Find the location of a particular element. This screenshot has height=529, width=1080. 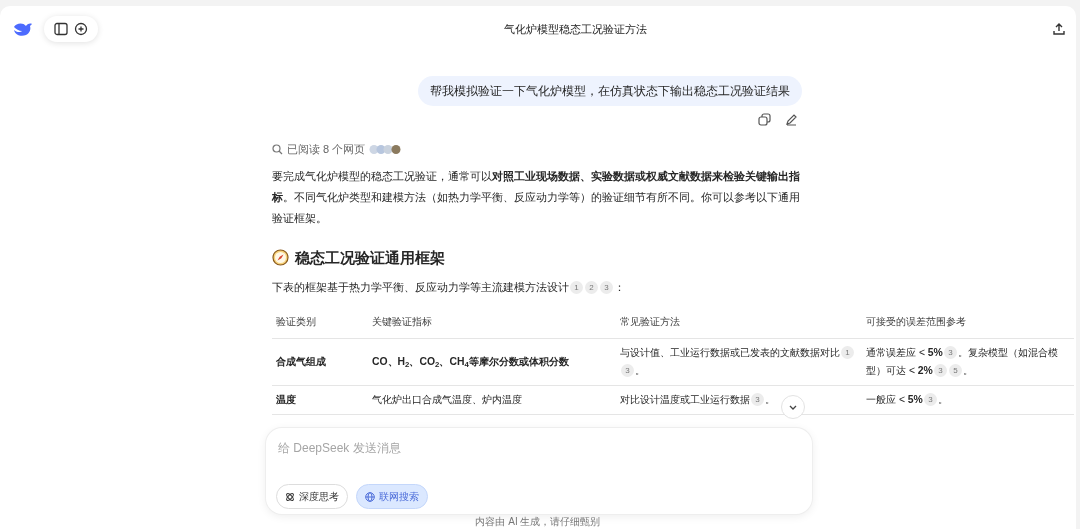

citation-badge: 2 is located at coordinates (591, 287).